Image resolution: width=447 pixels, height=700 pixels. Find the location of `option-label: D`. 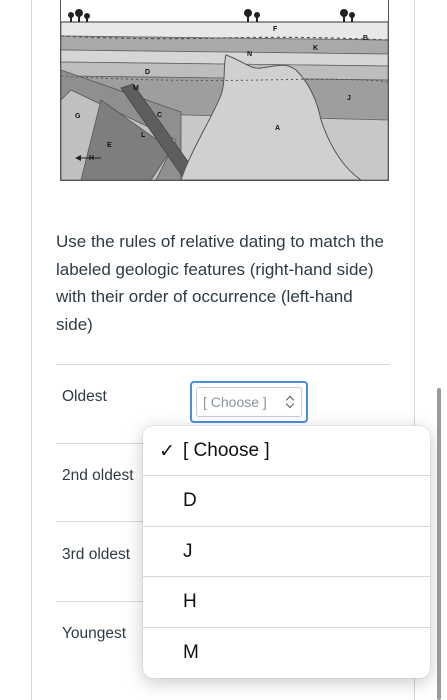

option-label: D is located at coordinates (190, 500).